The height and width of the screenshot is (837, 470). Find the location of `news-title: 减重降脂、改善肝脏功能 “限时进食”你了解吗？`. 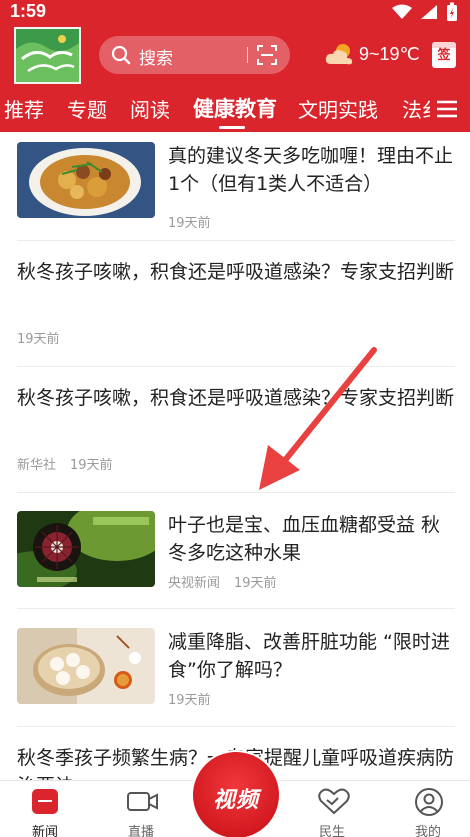

news-title: 减重降脂、改善肝脏功能 “限时进食”你了解吗？ is located at coordinates (309, 656).